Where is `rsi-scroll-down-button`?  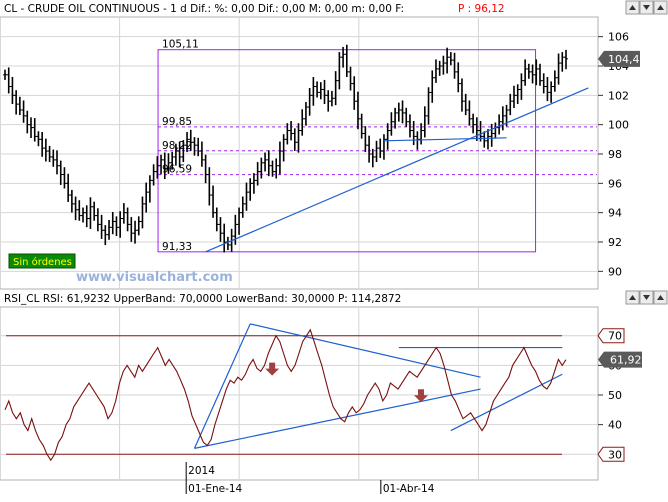
rsi-scroll-down-button is located at coordinates (646, 297).